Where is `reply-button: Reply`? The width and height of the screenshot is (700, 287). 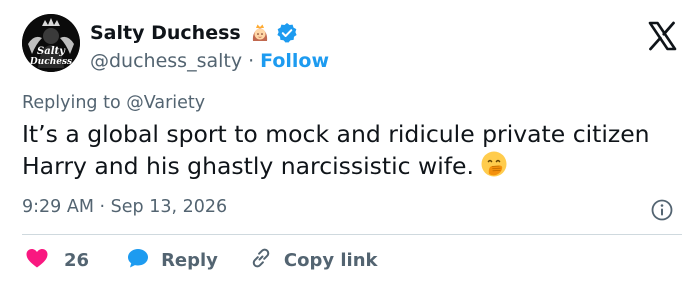 reply-button: Reply is located at coordinates (171, 260).